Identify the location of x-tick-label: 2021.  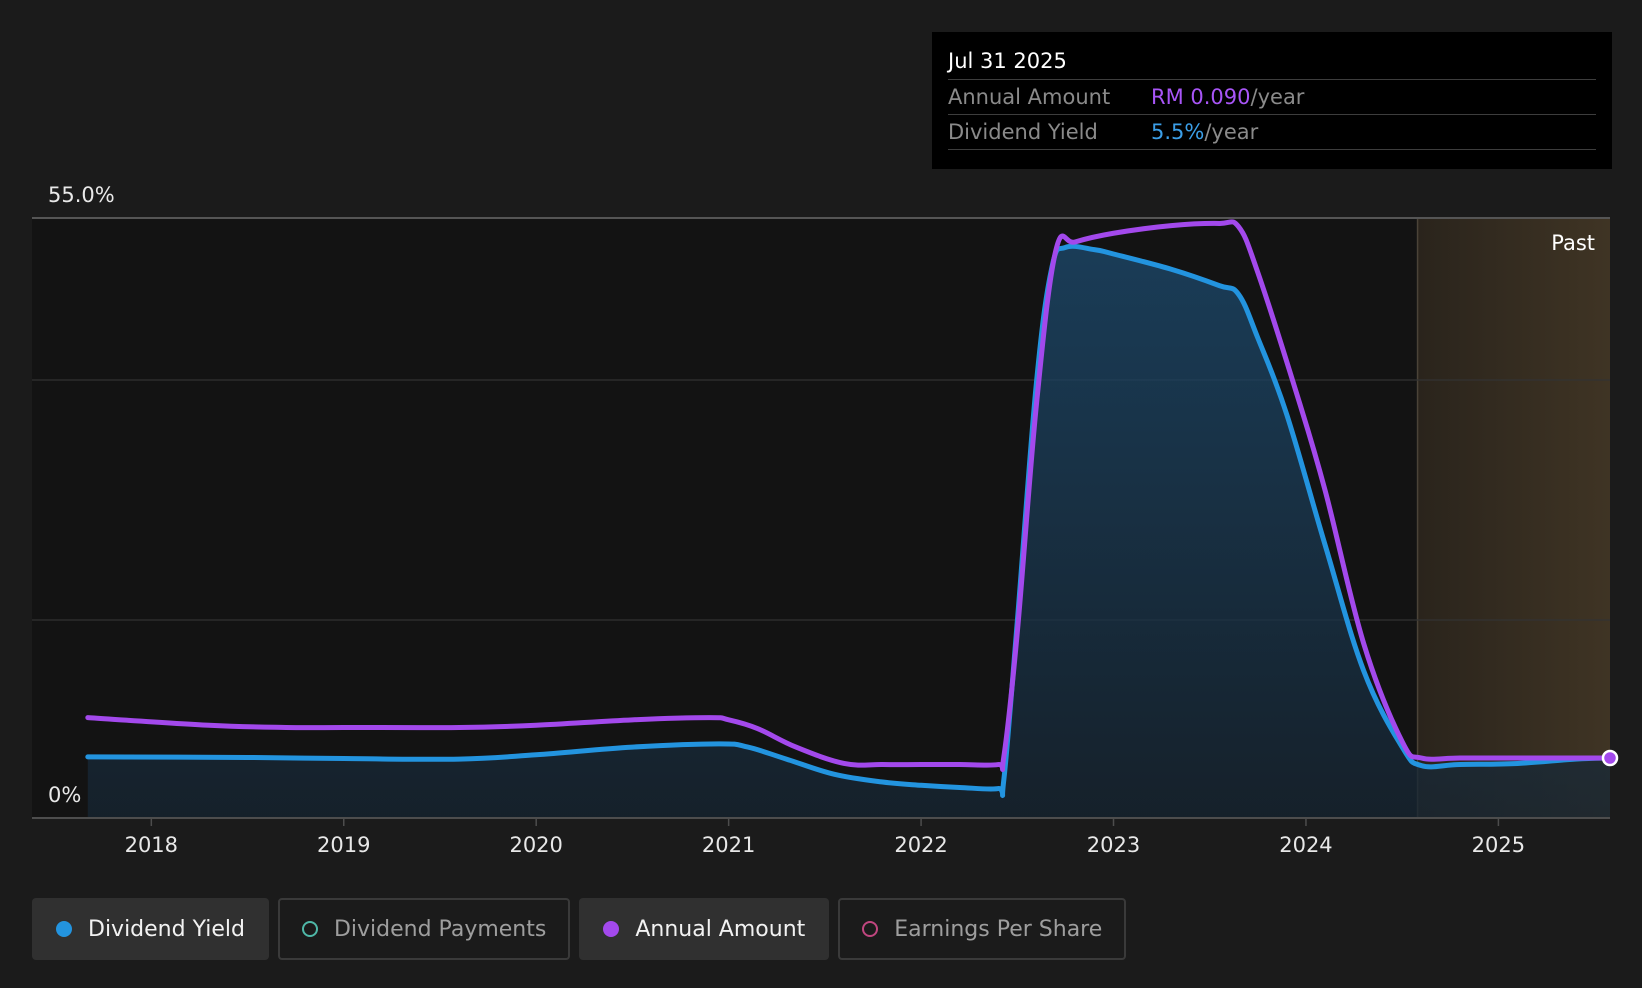
(728, 845).